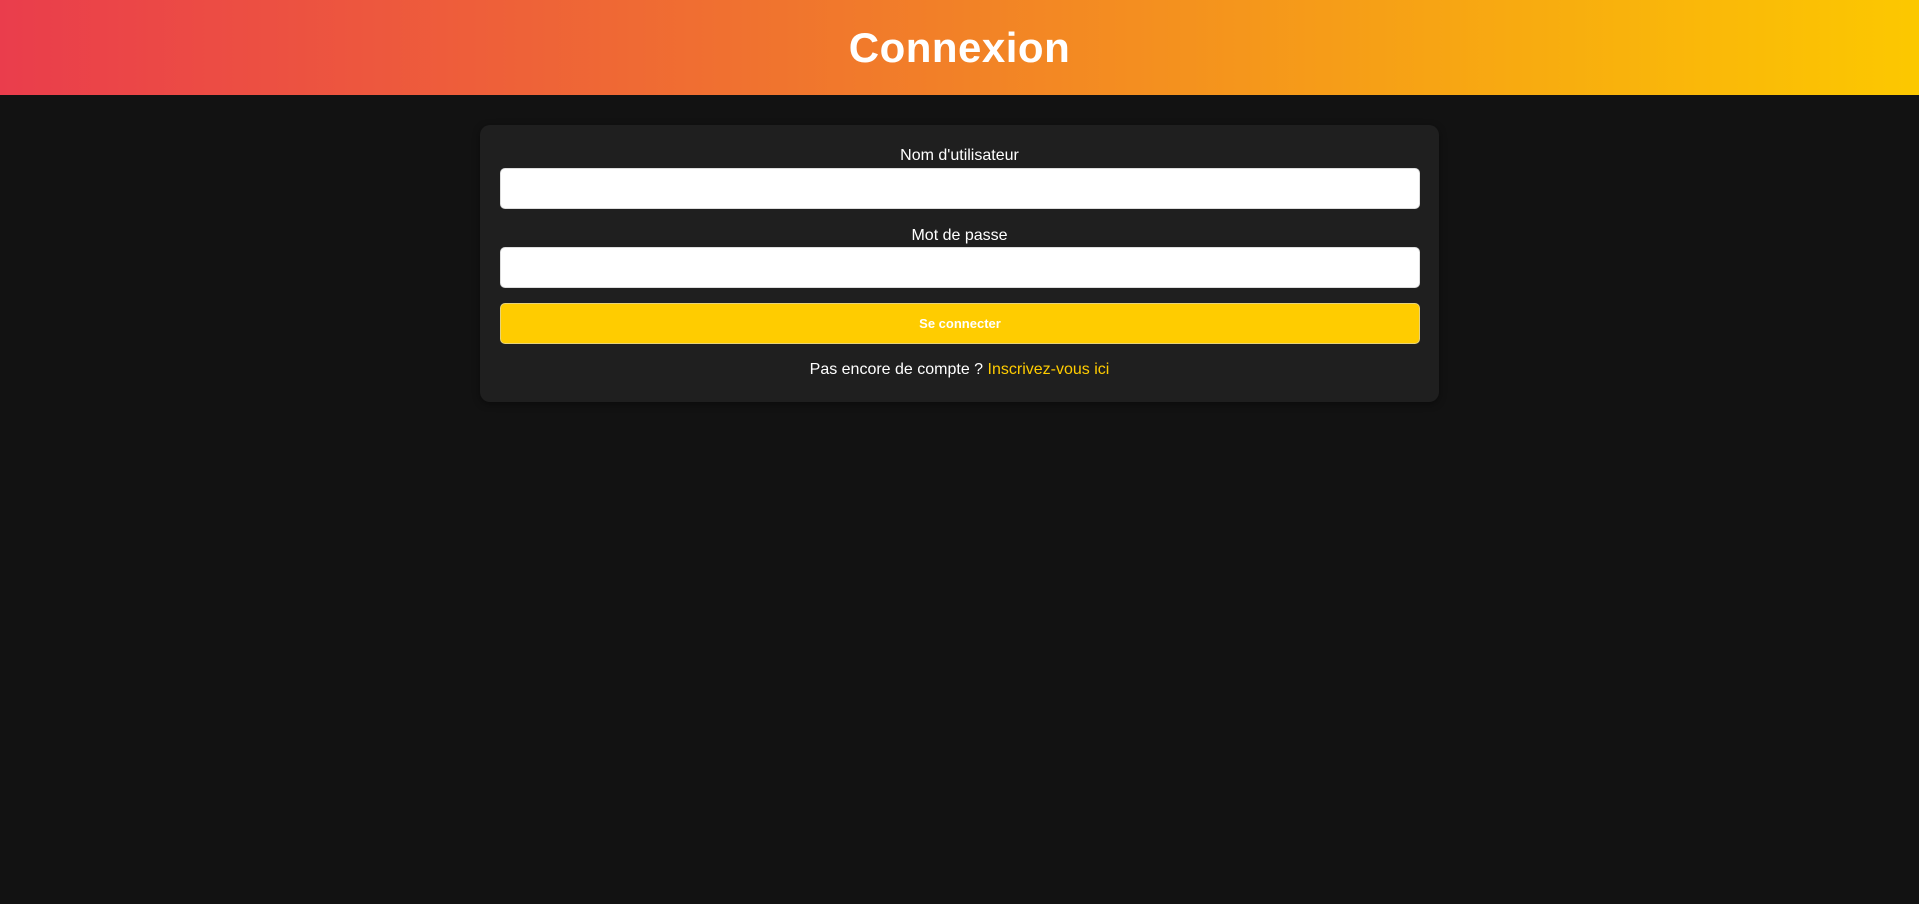 Image resolution: width=1919 pixels, height=904 pixels. Describe the element at coordinates (960, 188) in the screenshot. I see `username-input` at that location.